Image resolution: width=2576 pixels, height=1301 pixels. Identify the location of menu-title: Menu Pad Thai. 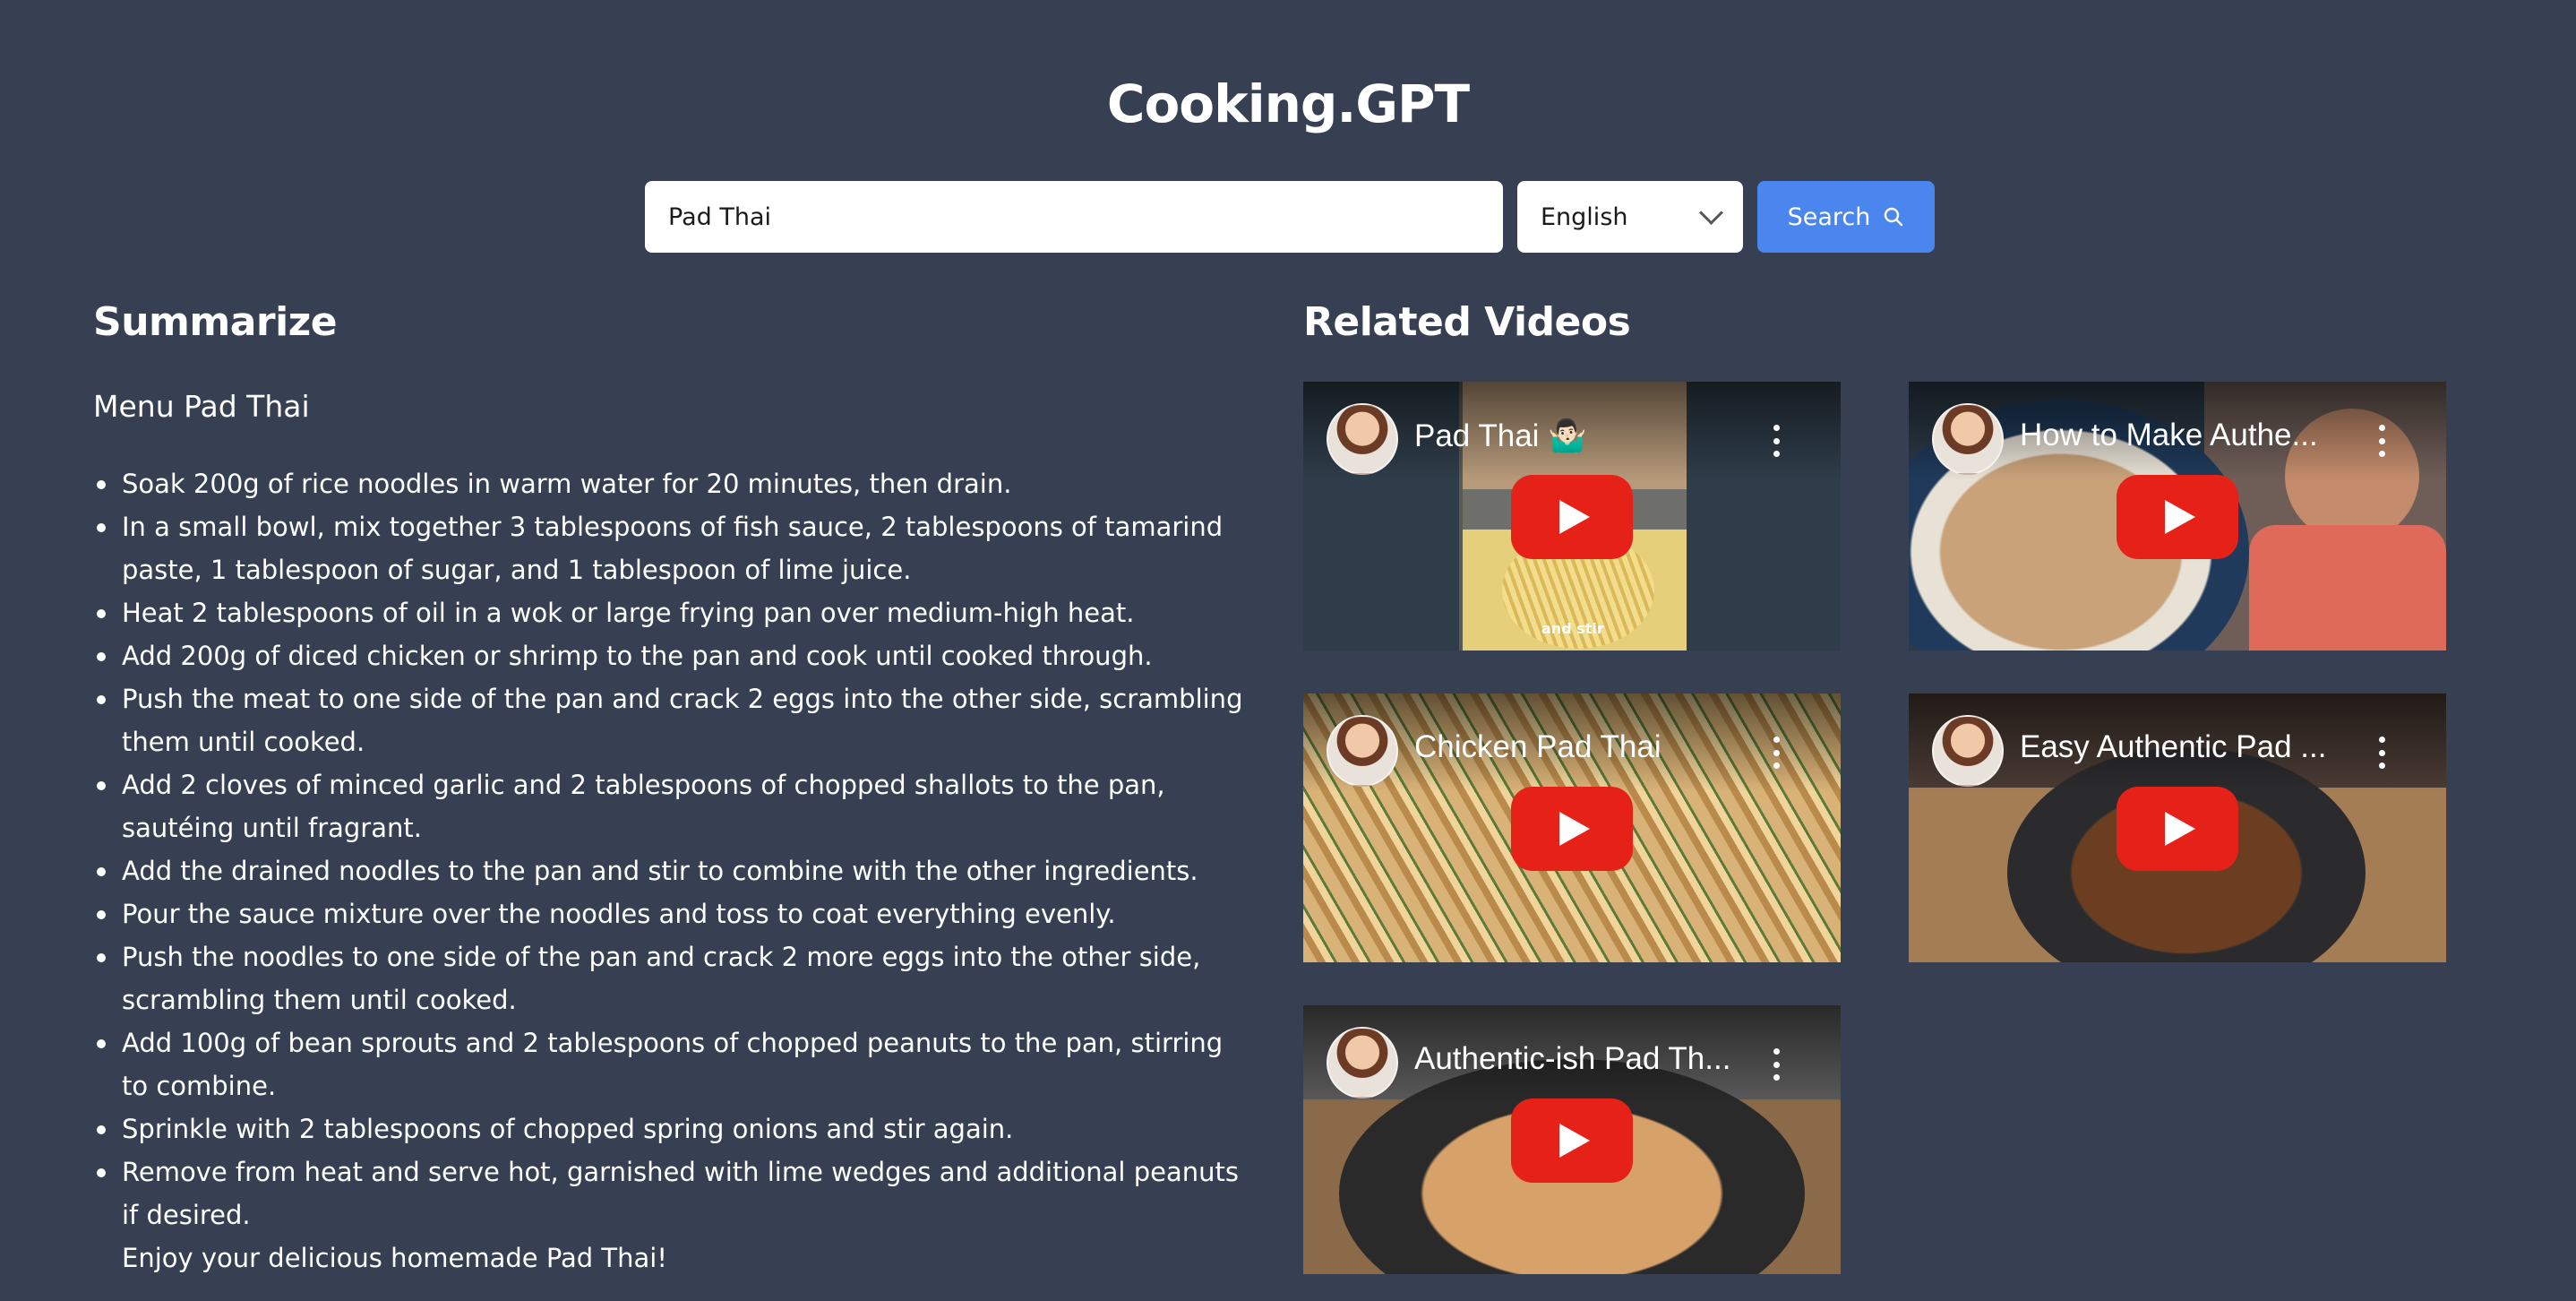
(201, 406).